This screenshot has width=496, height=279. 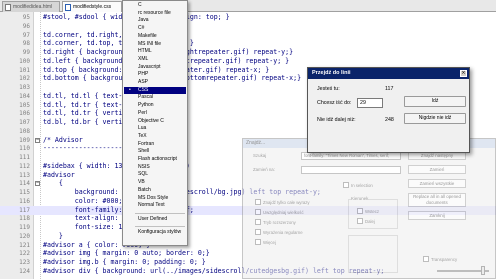 I want to click on code-line: 95#stool, #sdool { width: lign: top; }, so click(x=248, y=17).